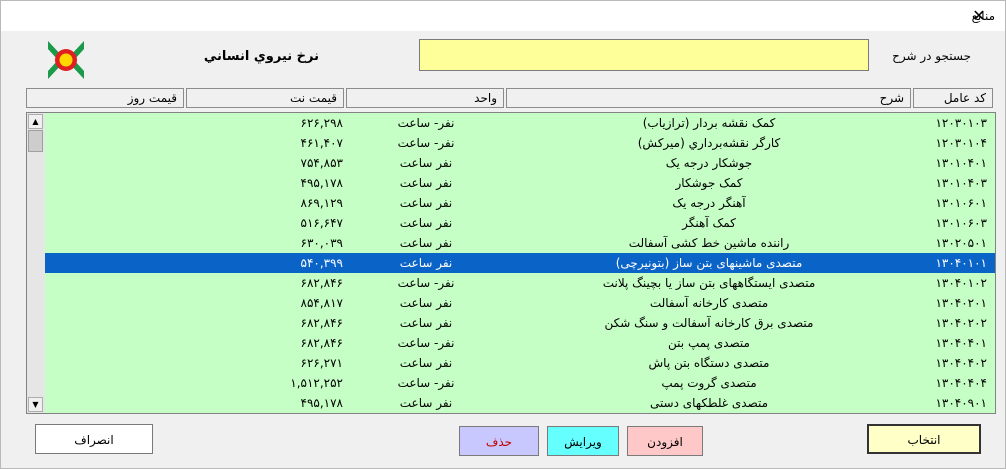 The width and height of the screenshot is (1006, 469). Describe the element at coordinates (961, 163) in the screenshot. I see `cell-code: ۱۳۰۱۰۴۰۱` at that location.